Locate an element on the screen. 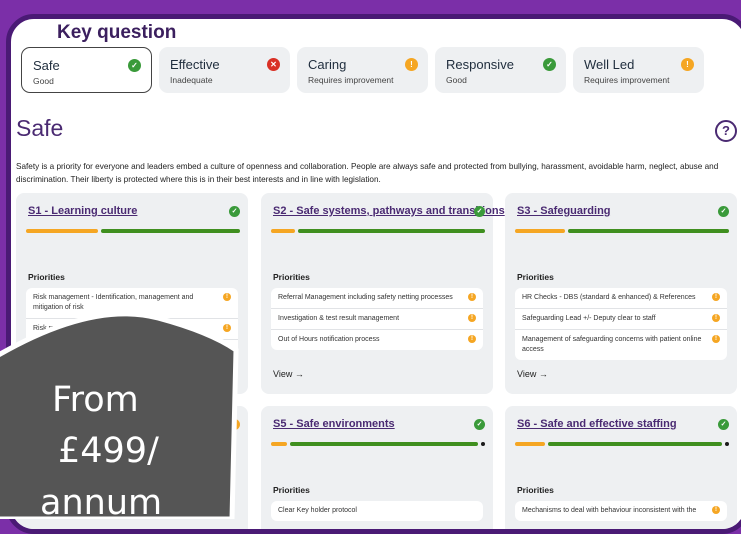 This screenshot has height=534, width=741. tab-title: Well Led is located at coordinates (609, 64).